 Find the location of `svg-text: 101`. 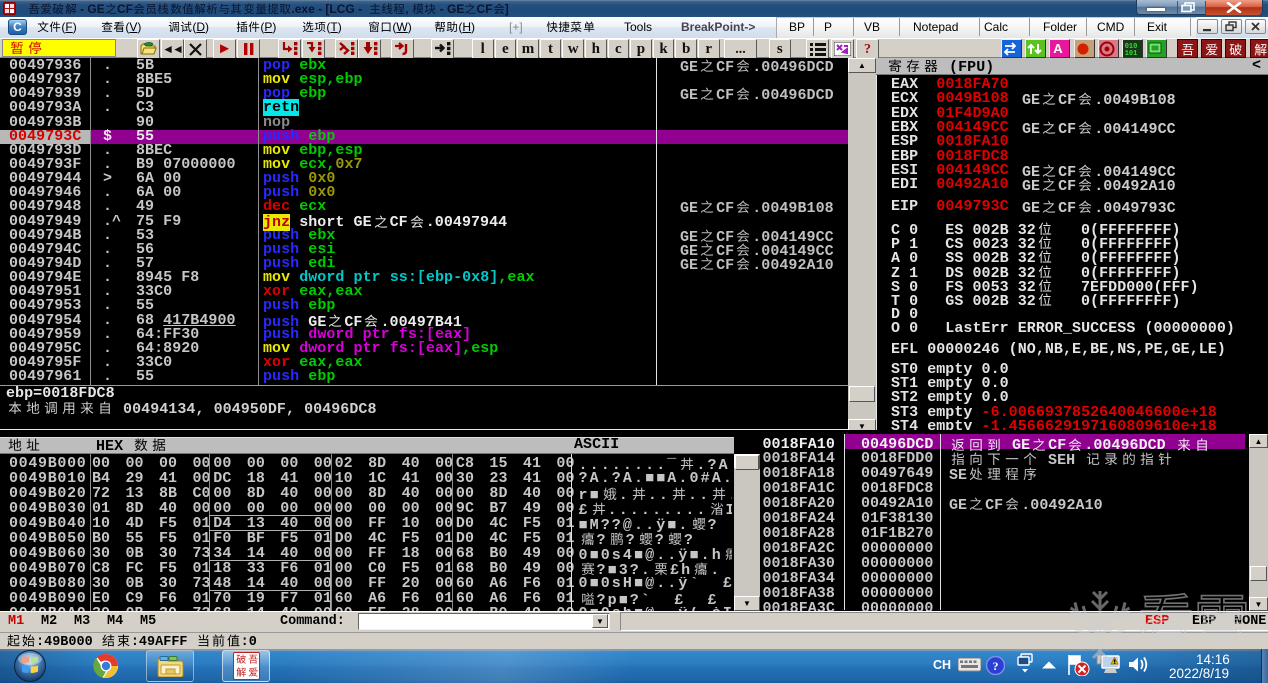

svg-text: 101 is located at coordinates (1131, 53).